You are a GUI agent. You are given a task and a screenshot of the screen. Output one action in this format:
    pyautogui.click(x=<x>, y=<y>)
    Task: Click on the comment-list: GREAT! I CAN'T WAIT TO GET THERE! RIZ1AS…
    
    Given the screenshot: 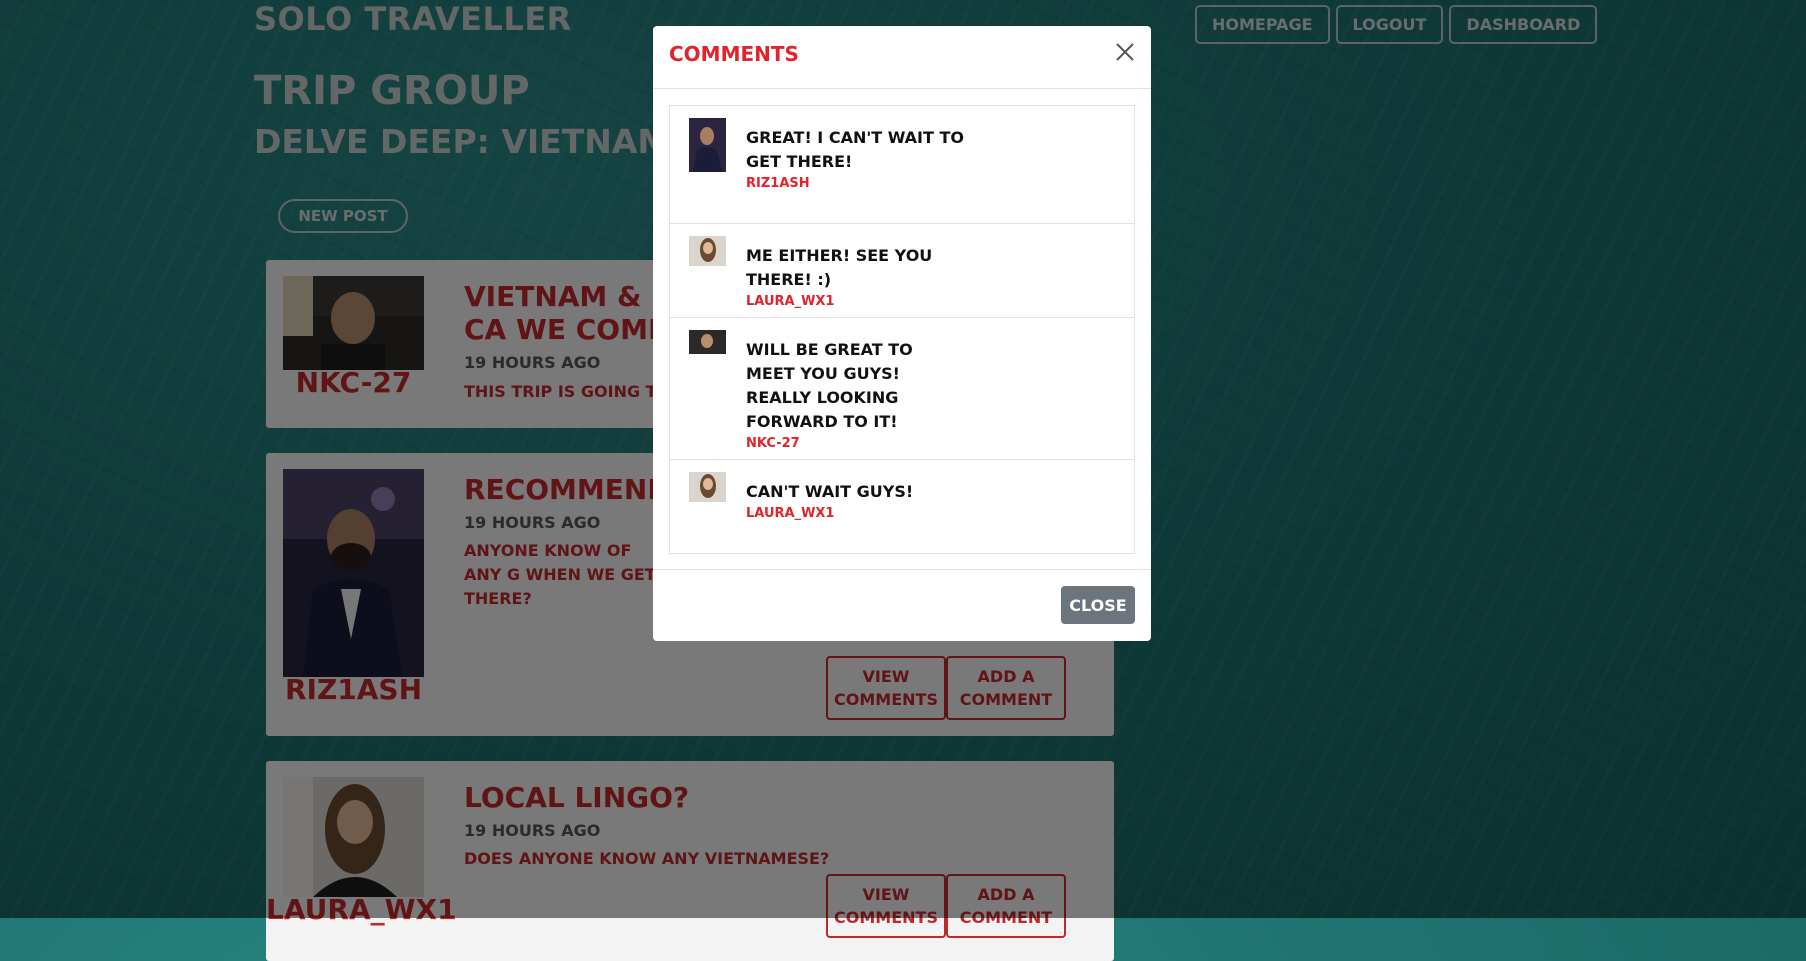 What is the action you would take?
    pyautogui.click(x=902, y=329)
    